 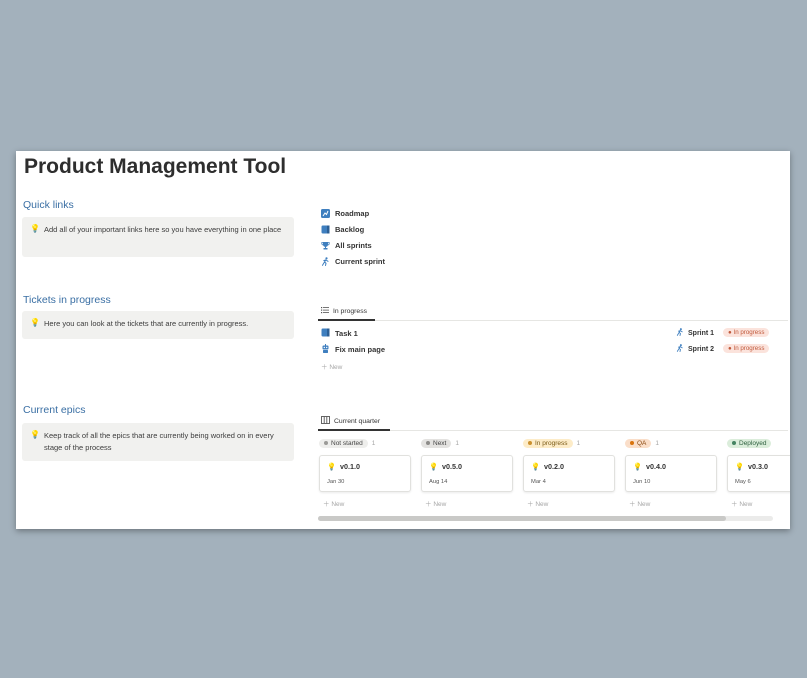 I want to click on column-header: QA 1, so click(x=671, y=443).